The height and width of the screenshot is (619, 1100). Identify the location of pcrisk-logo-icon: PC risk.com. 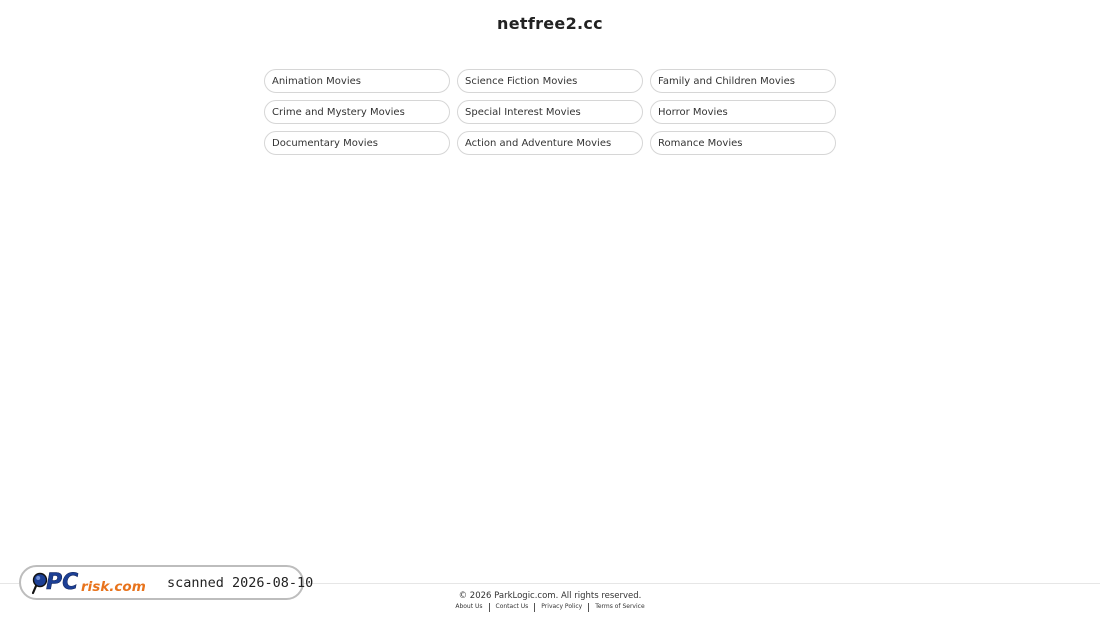
(88, 582).